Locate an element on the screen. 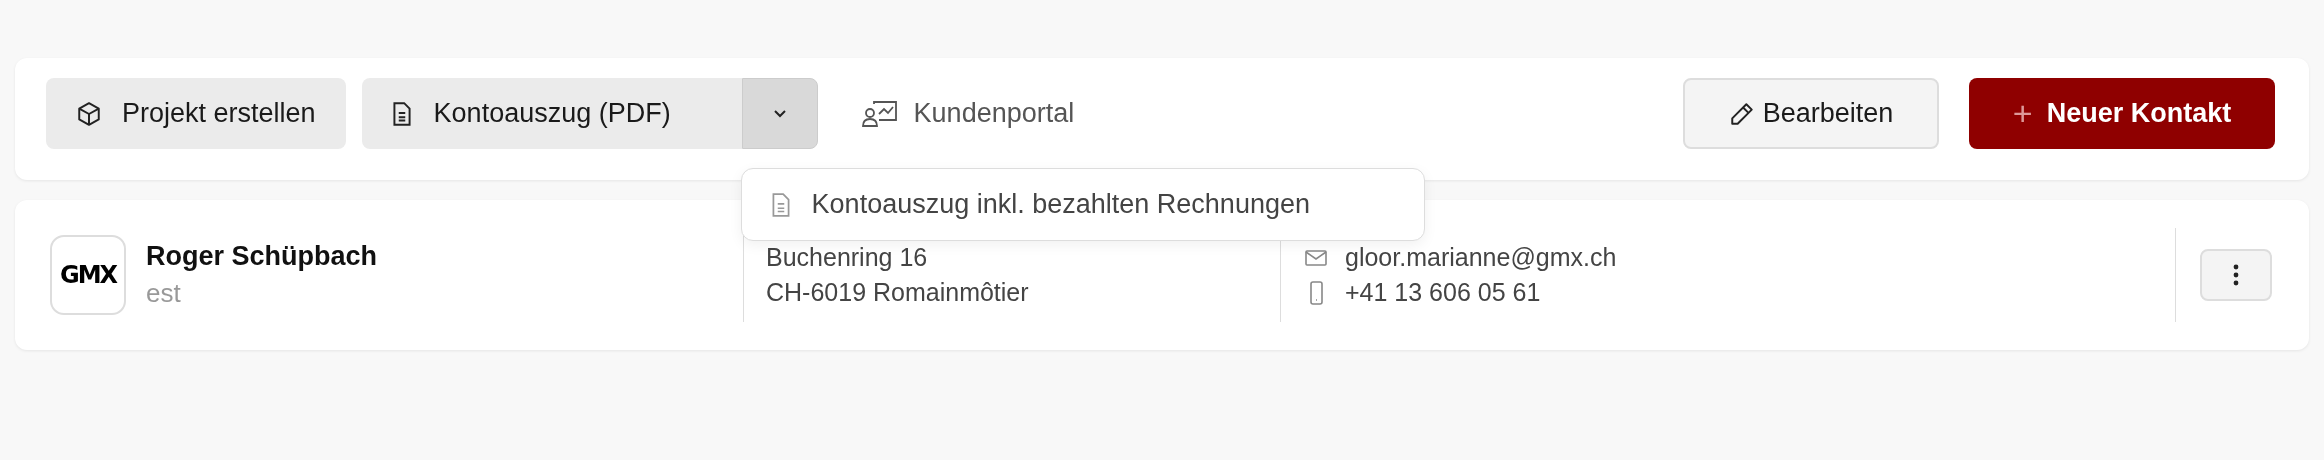 The height and width of the screenshot is (460, 2324). dropdown-toggle is located at coordinates (779, 113).